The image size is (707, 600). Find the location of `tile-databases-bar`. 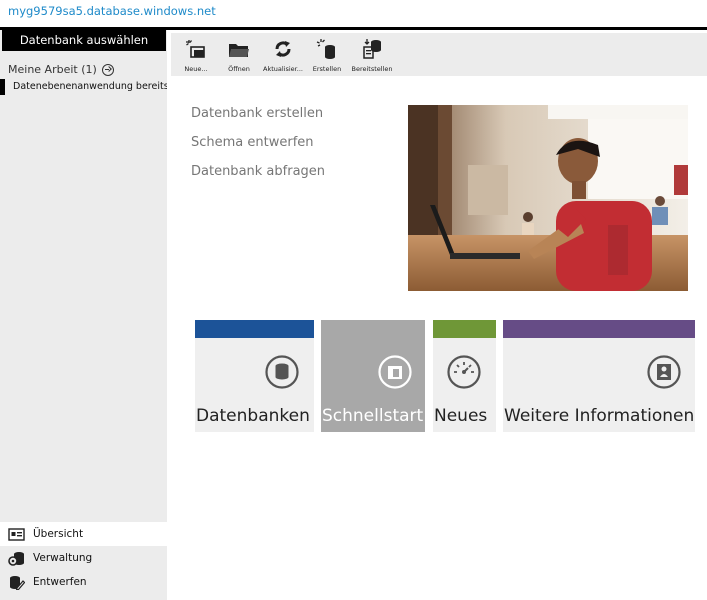

tile-databases-bar is located at coordinates (254, 329).